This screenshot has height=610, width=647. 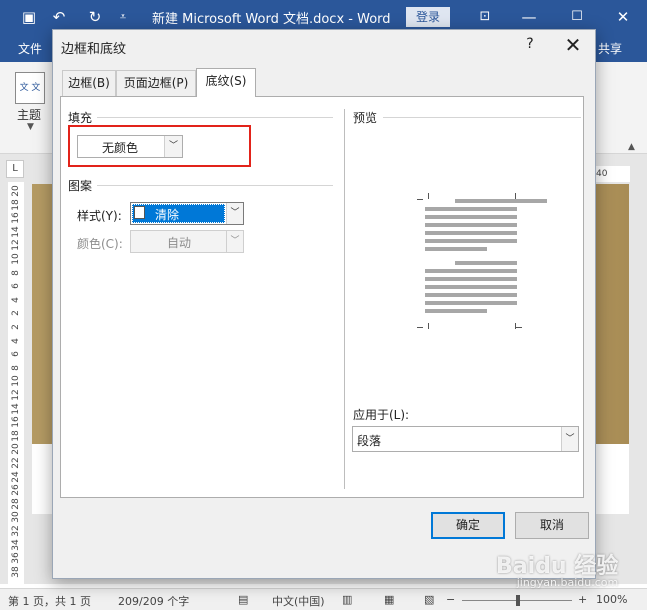 What do you see at coordinates (529, 17) in the screenshot?
I see `minimize-icon: —` at bounding box center [529, 17].